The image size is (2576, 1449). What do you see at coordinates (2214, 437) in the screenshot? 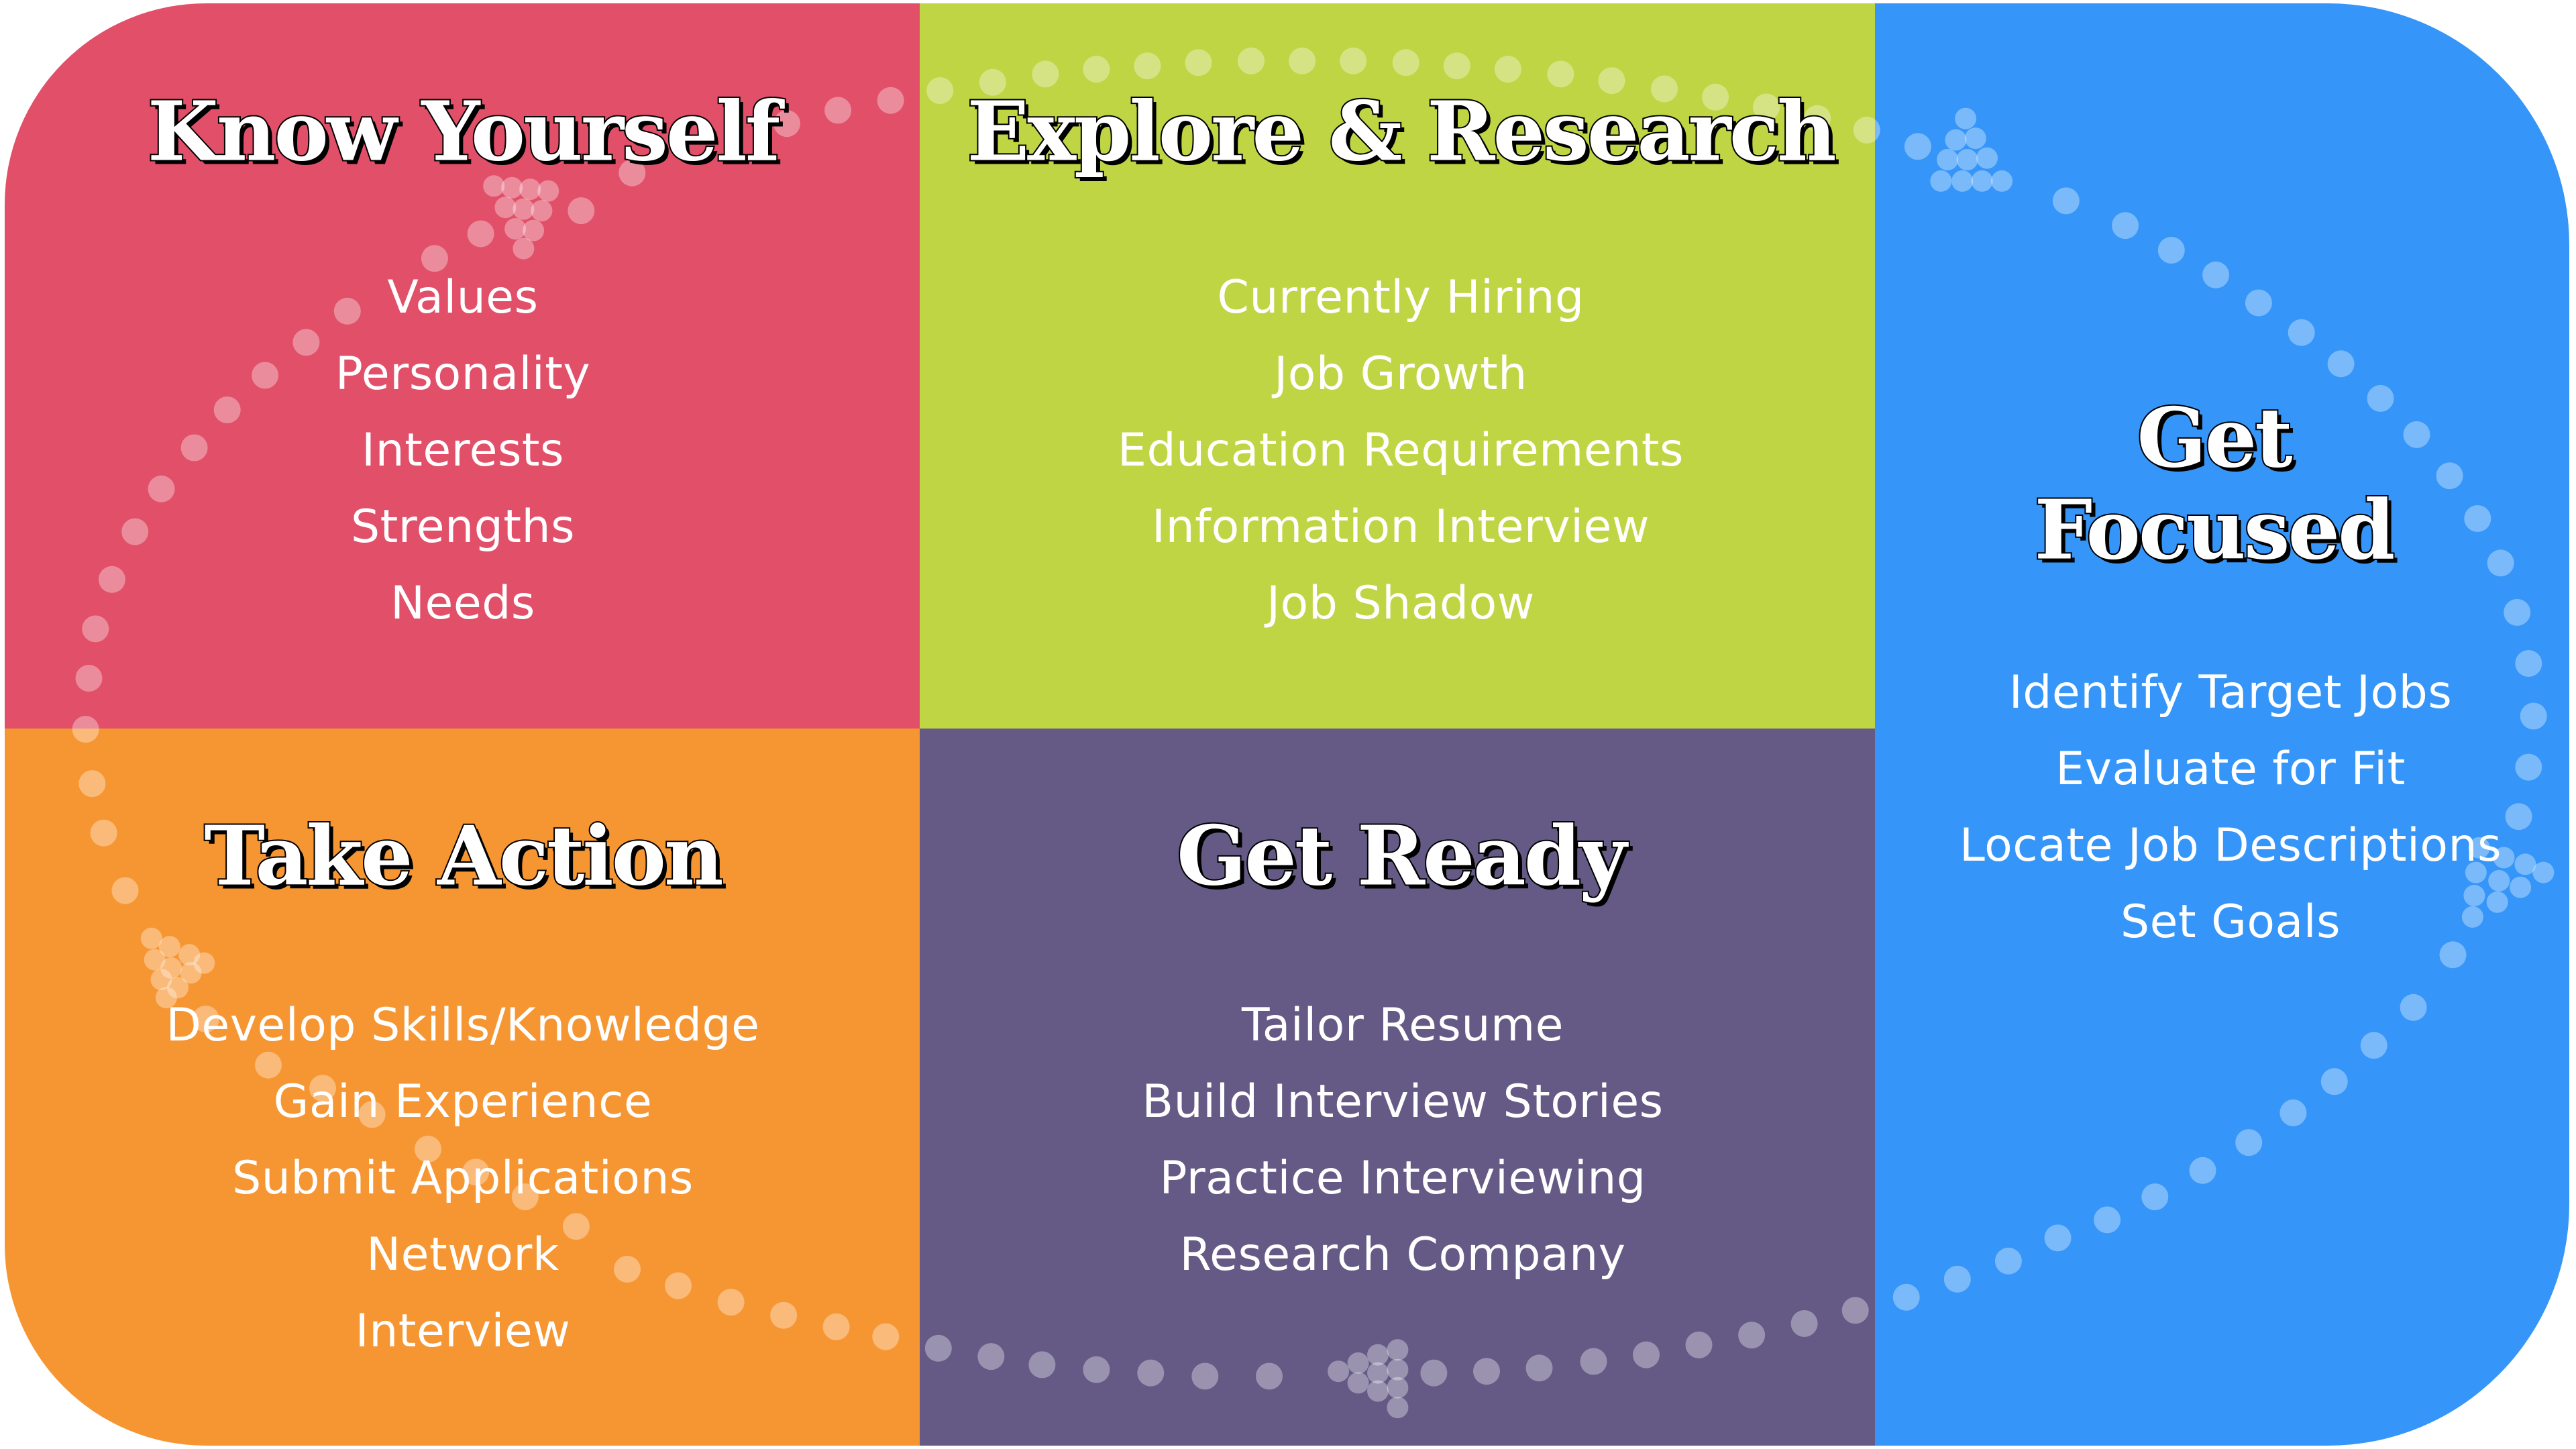
I see `get-focused-title-line1: Get` at bounding box center [2214, 437].